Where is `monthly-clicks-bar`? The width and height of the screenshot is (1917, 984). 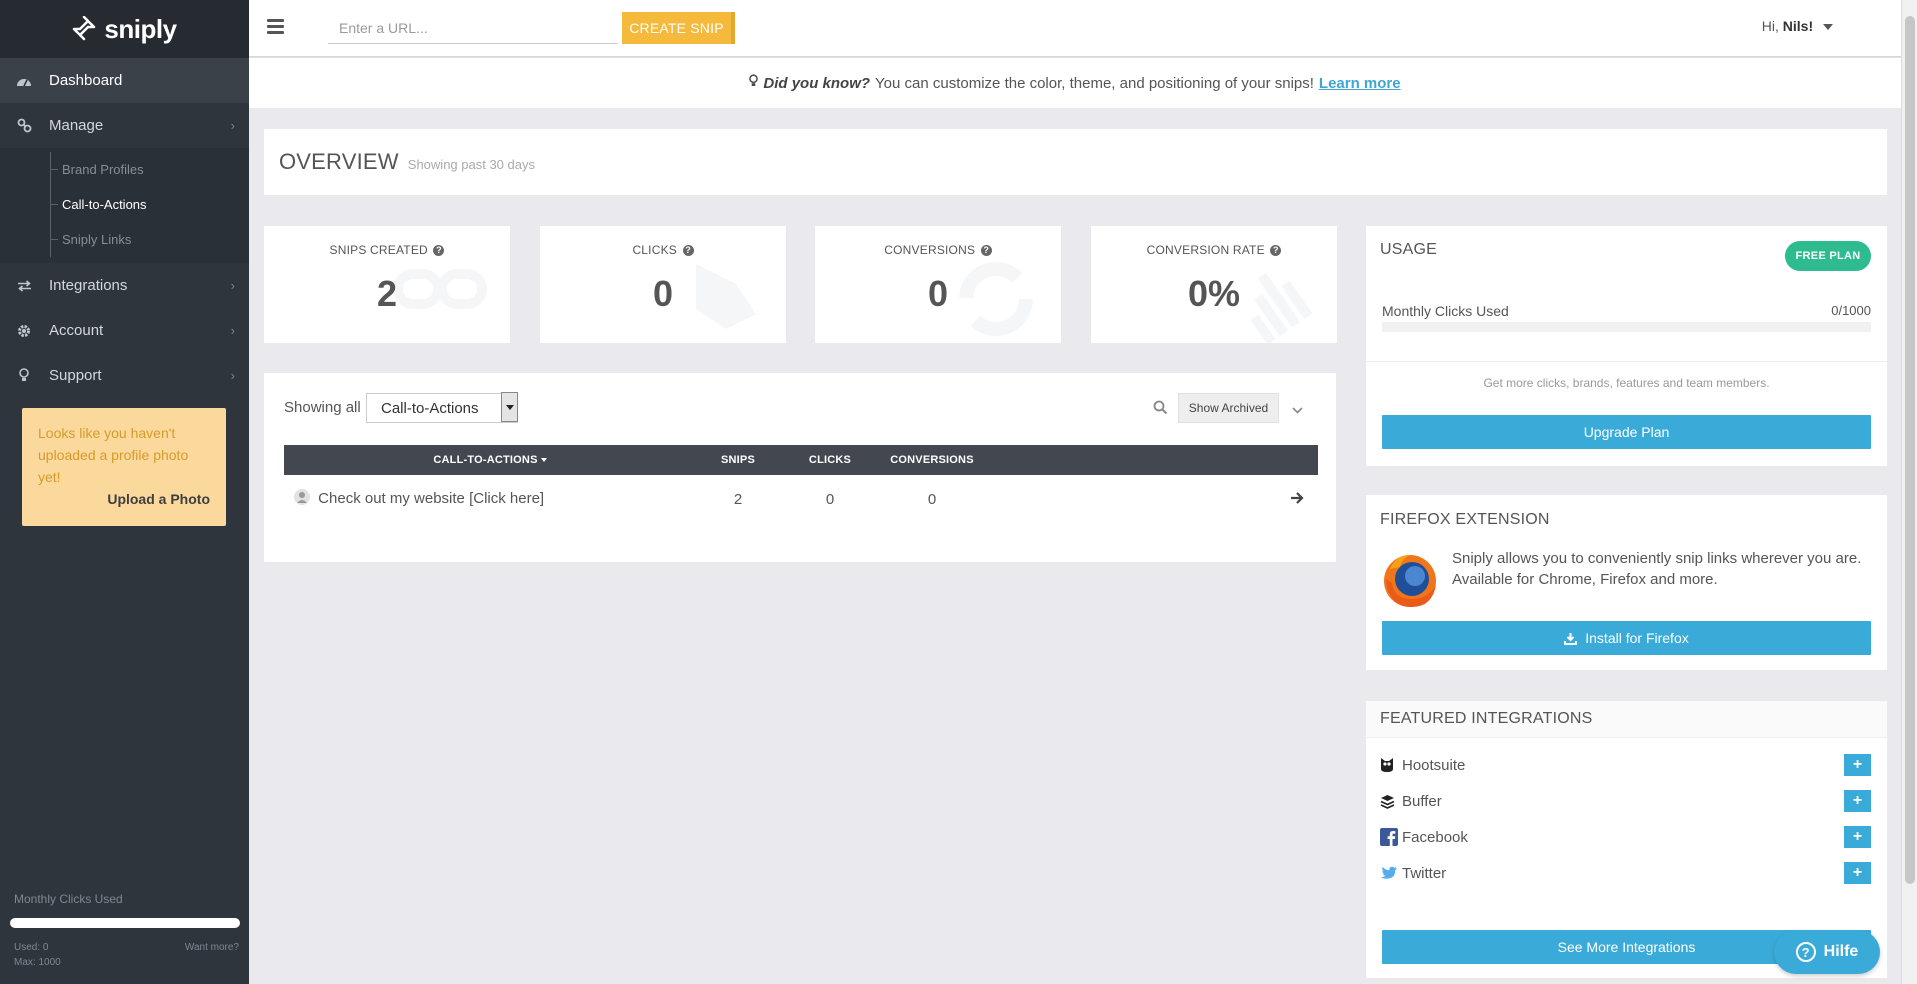
monthly-clicks-bar is located at coordinates (125, 923).